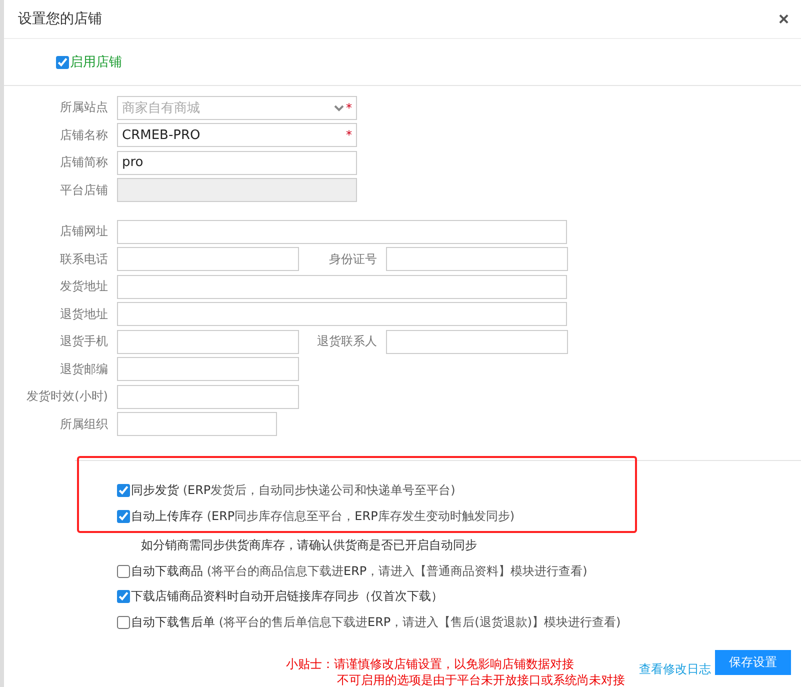 The image size is (801, 687). Describe the element at coordinates (322, 516) in the screenshot. I see `option-label: 自动上传库存 (ERP同步库存信息至平台，ERP库存发生变动时触发同步)` at that location.